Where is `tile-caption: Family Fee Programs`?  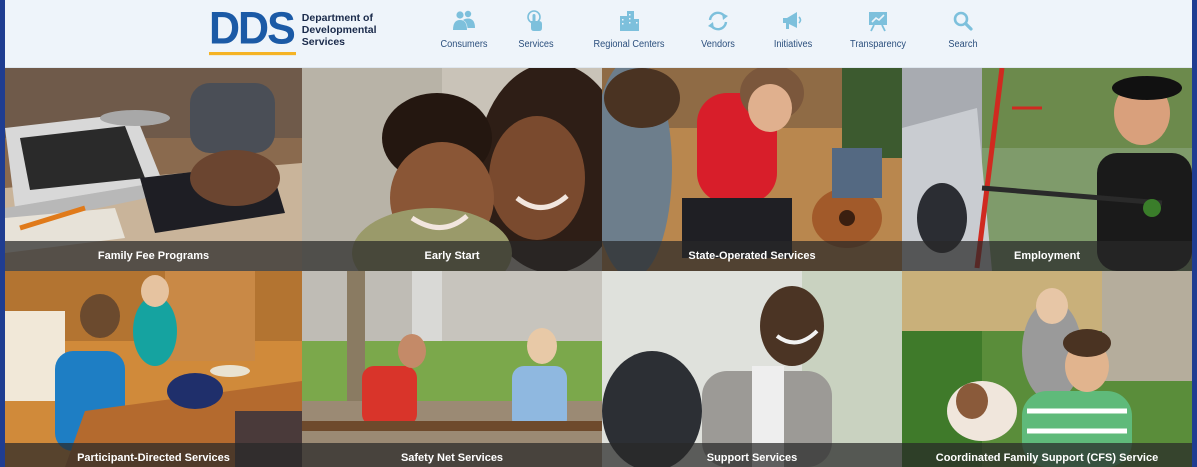 tile-caption: Family Fee Programs is located at coordinates (153, 256).